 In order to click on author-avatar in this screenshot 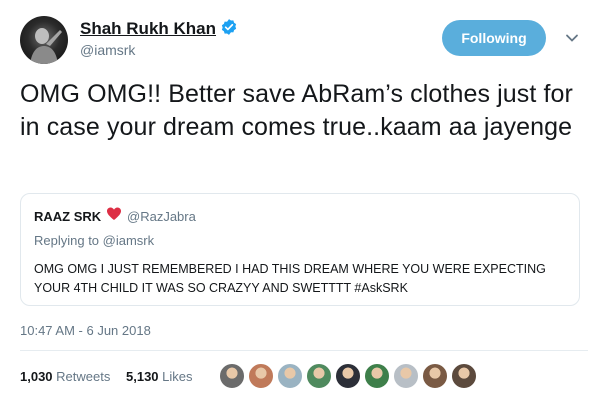, I will do `click(44, 40)`.